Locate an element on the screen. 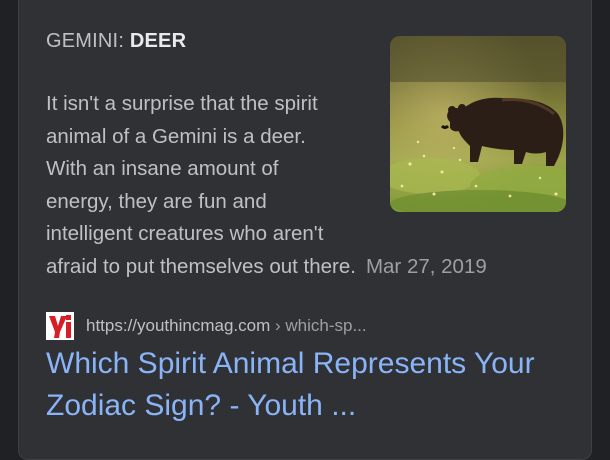 This screenshot has width=610, height=460. bear-thumbnail is located at coordinates (478, 124).